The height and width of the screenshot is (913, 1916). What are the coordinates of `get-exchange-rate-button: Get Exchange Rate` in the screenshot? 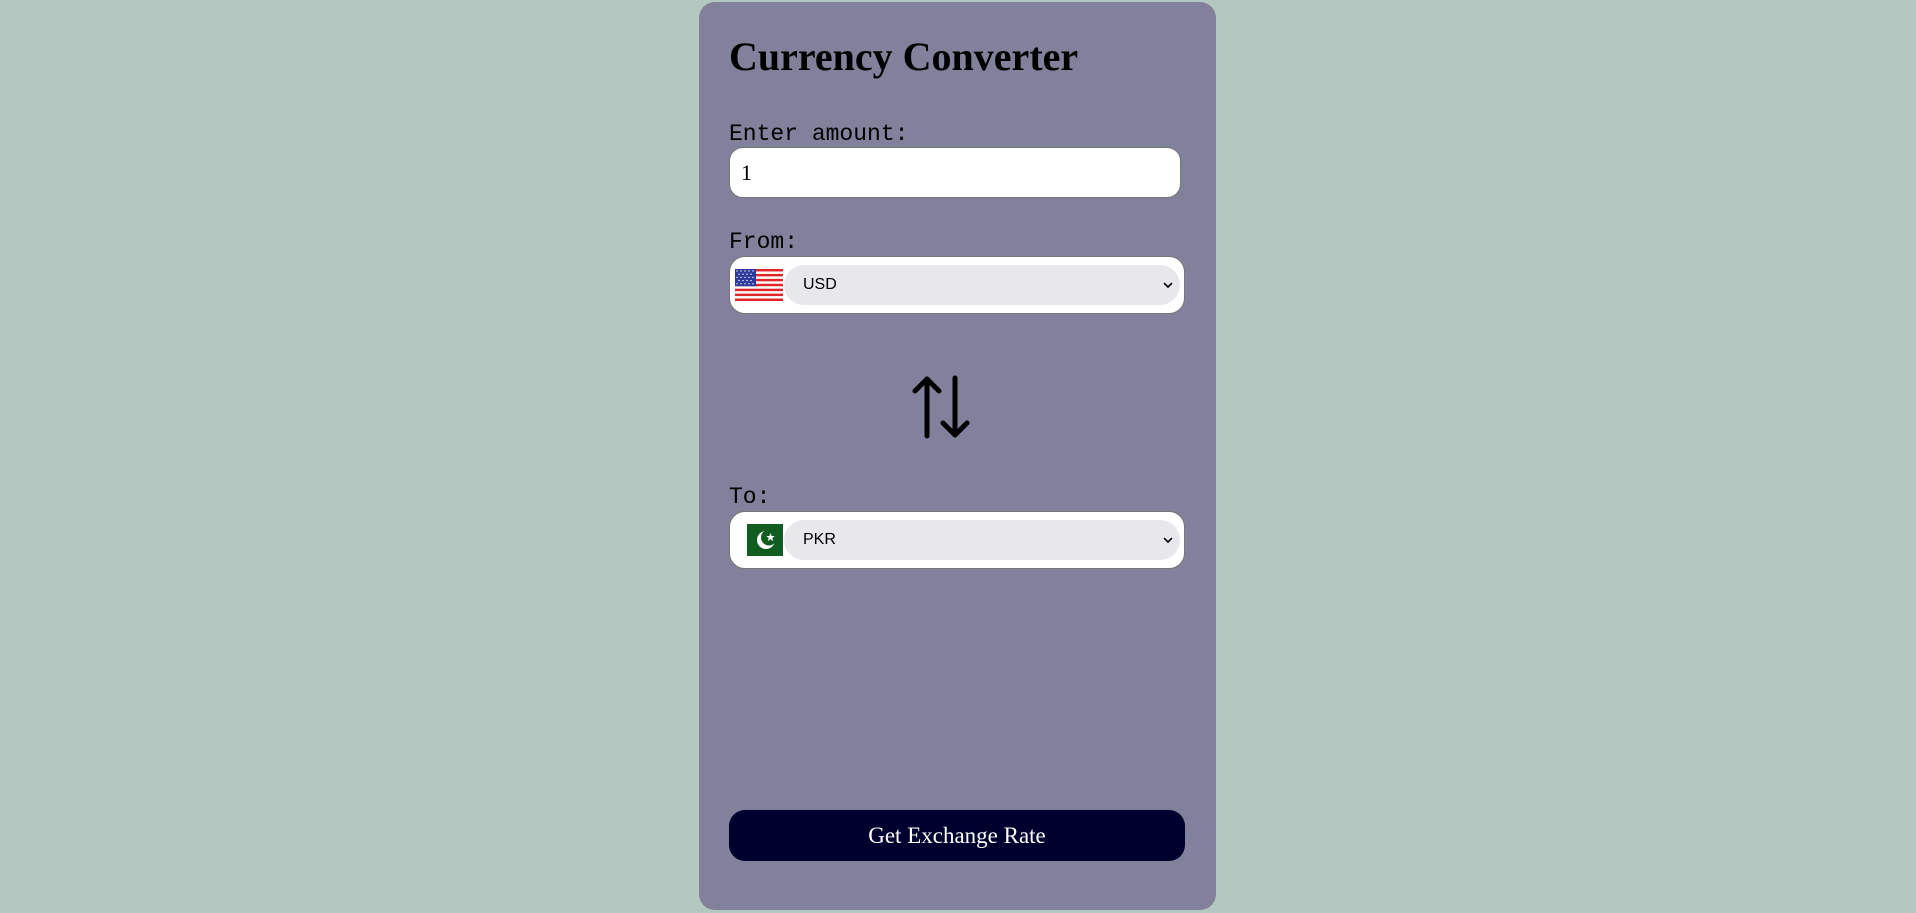 It's located at (957, 835).